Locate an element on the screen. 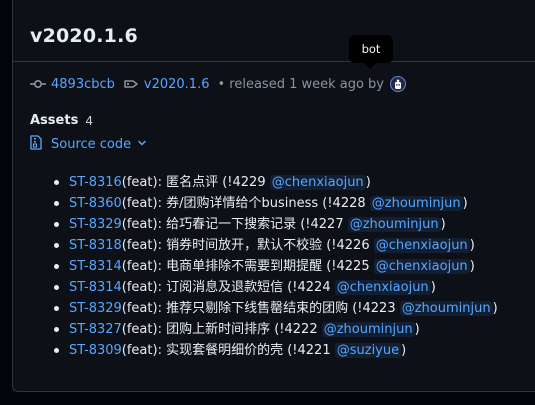  assets-label: Assets is located at coordinates (54, 120).